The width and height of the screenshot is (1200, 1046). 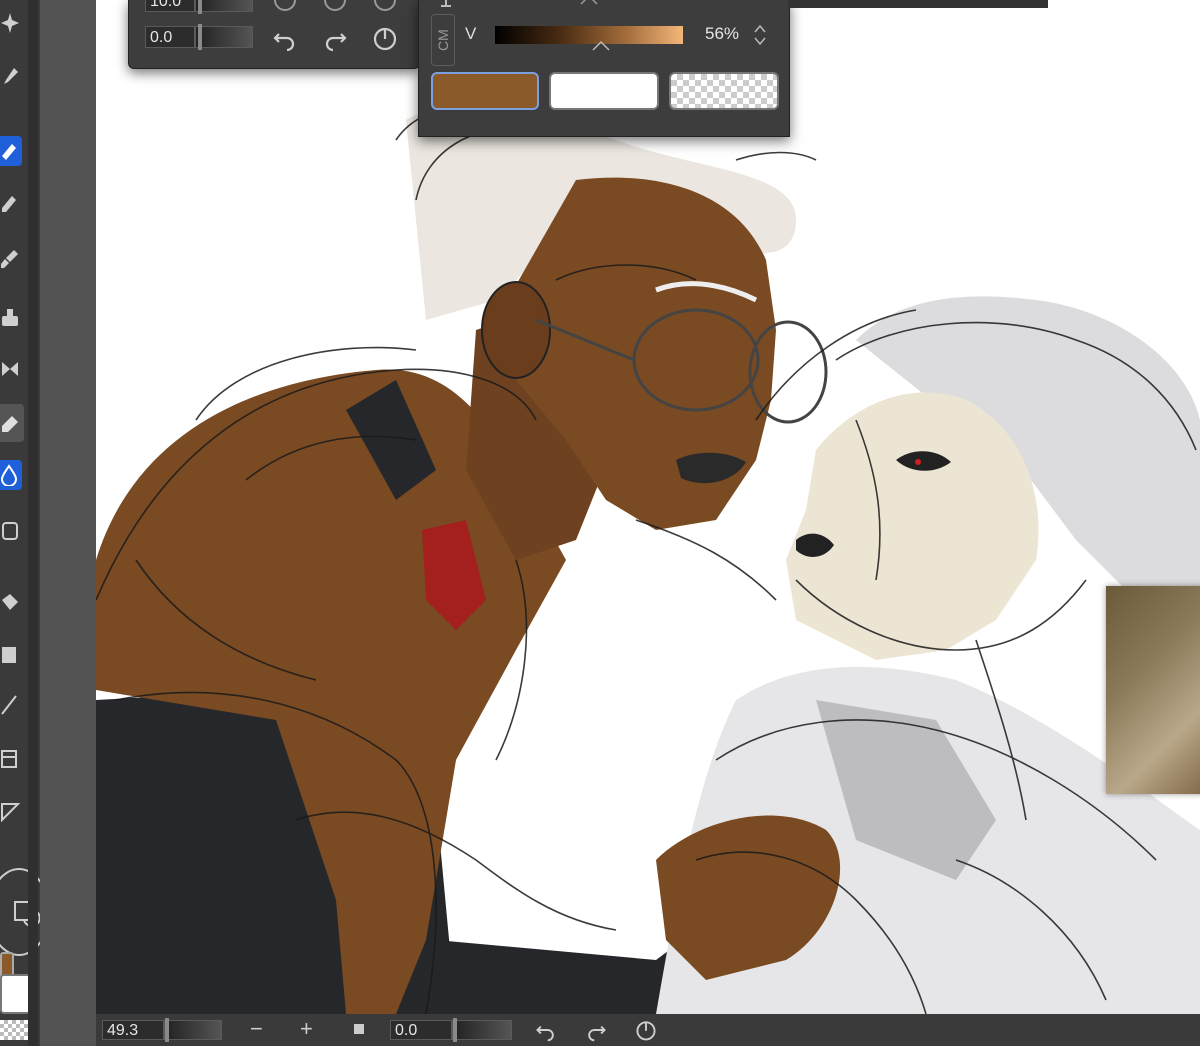 I want to click on reset-icon, so click(x=385, y=38).